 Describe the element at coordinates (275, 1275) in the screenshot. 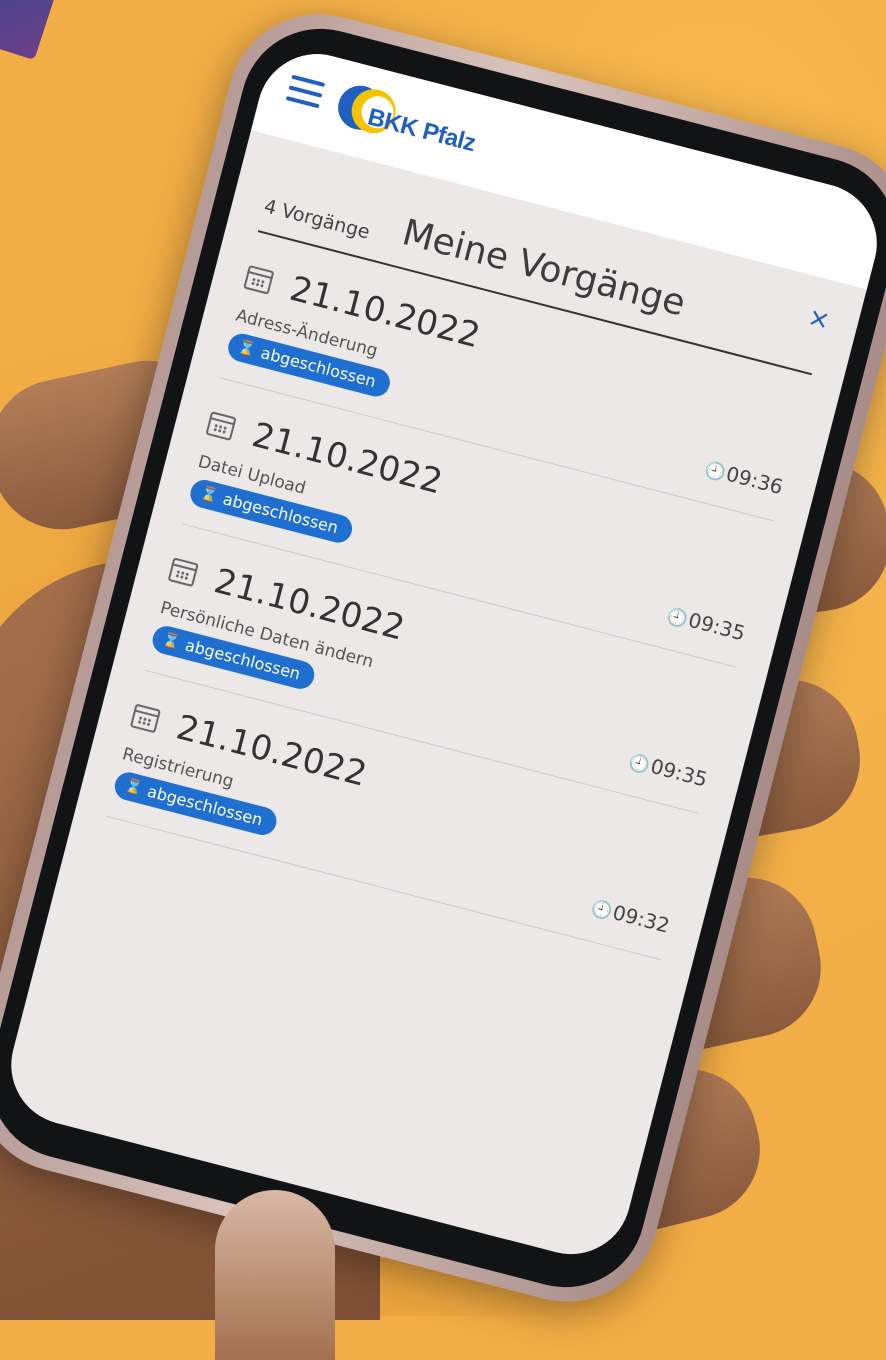

I see `thumb` at that location.